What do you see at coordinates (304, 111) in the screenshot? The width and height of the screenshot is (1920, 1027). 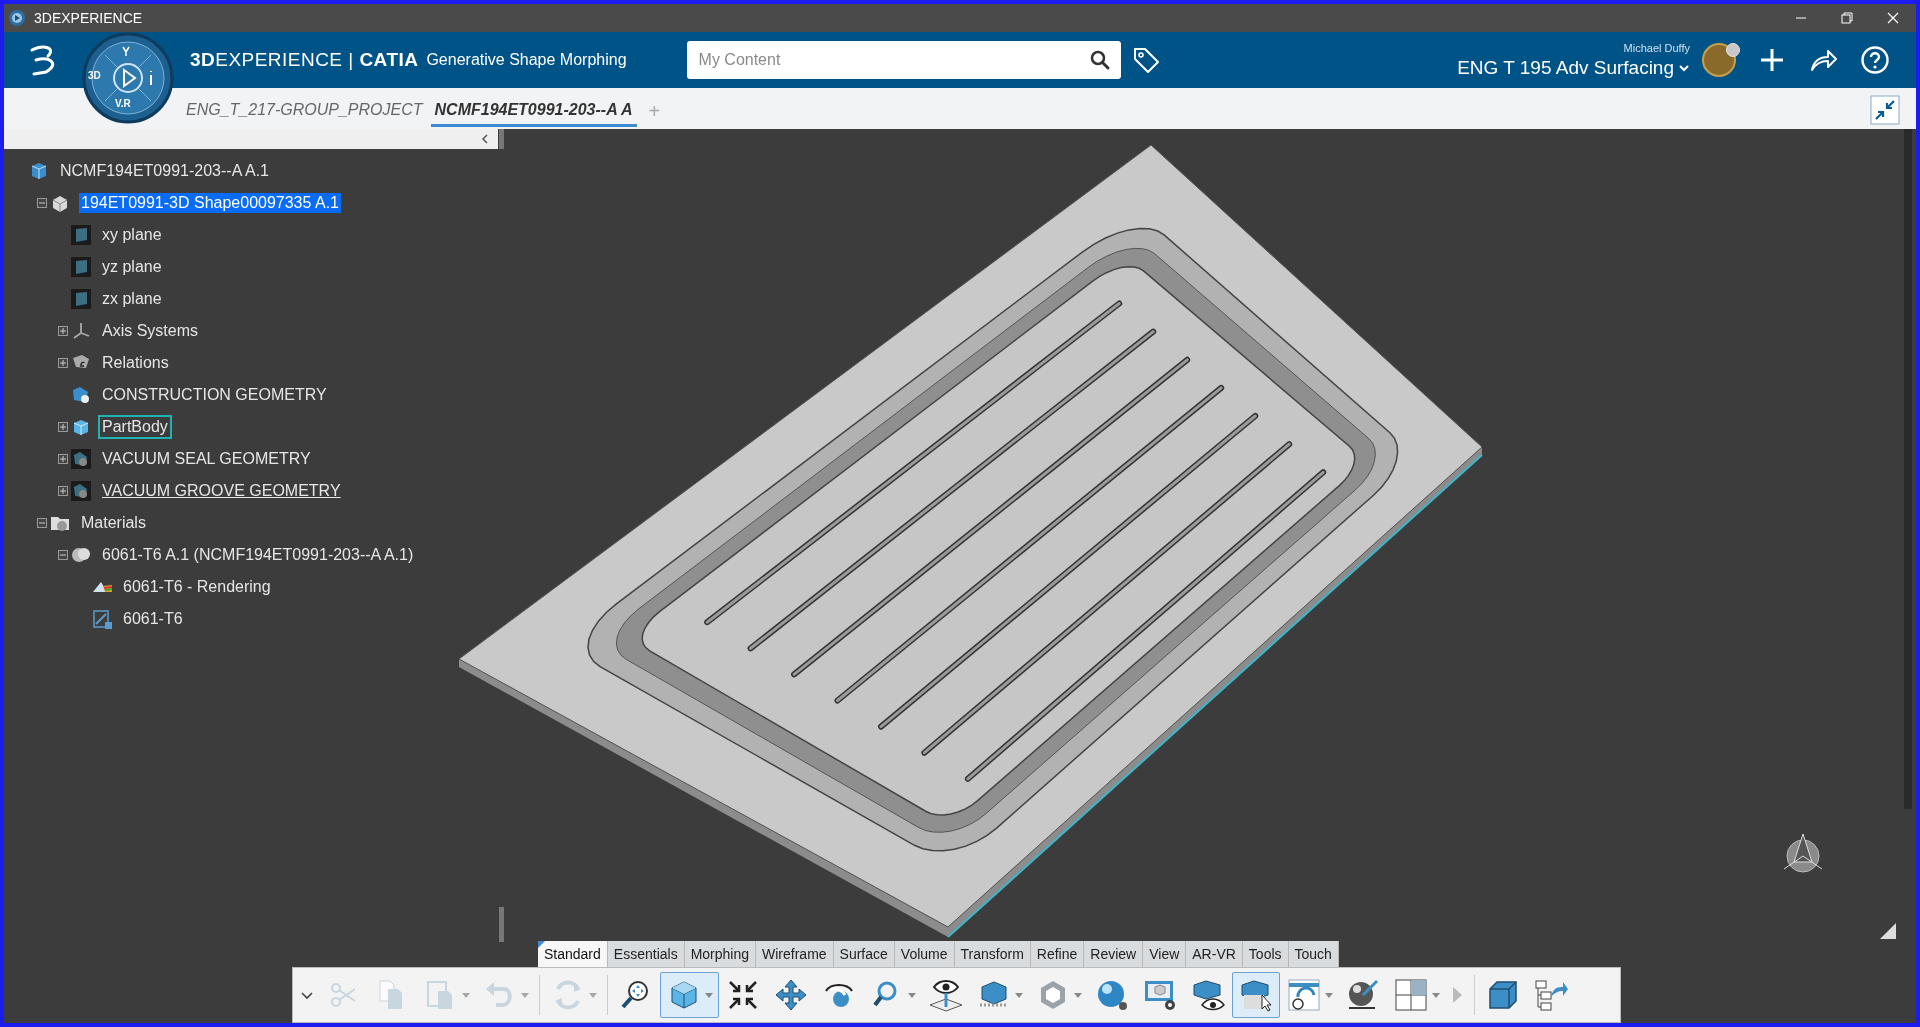 I see `document-tab: ENG_T_217-GROUP_PROJECT` at bounding box center [304, 111].